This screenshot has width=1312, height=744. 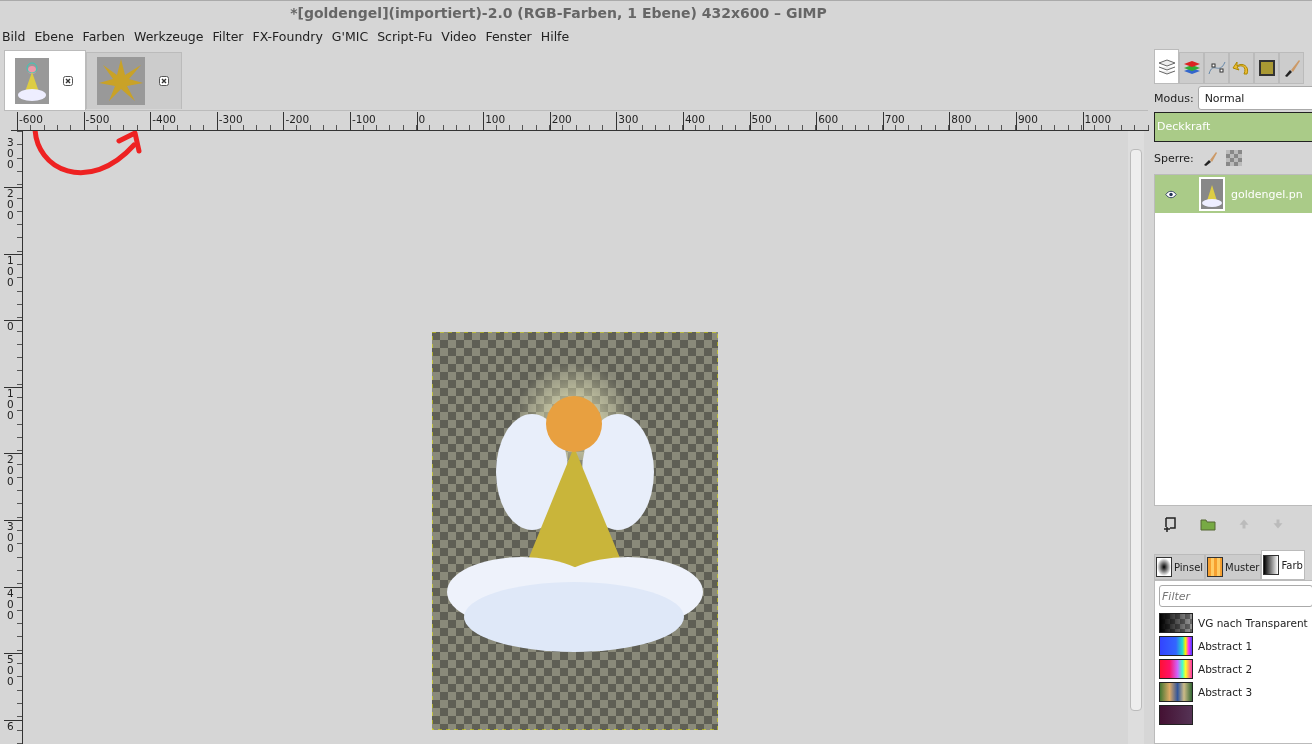 I want to click on gradient-name: Abstract 2, so click(x=1225, y=668).